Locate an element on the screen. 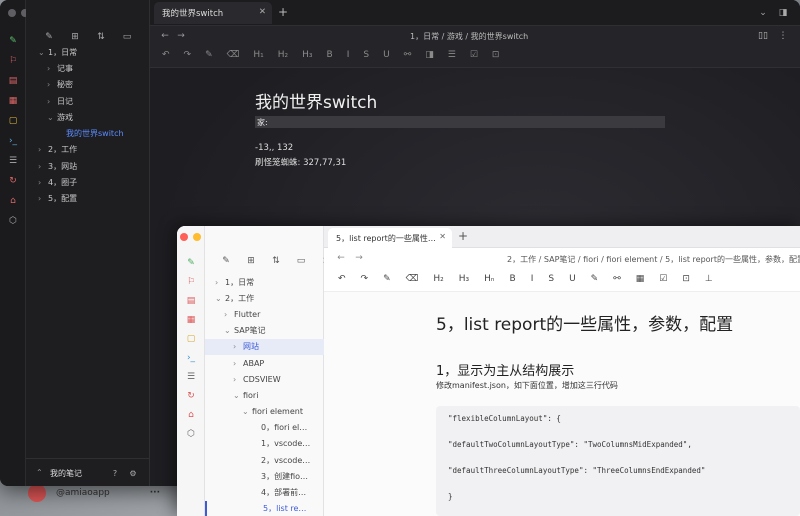  more-icon: ··· is located at coordinates (155, 493).